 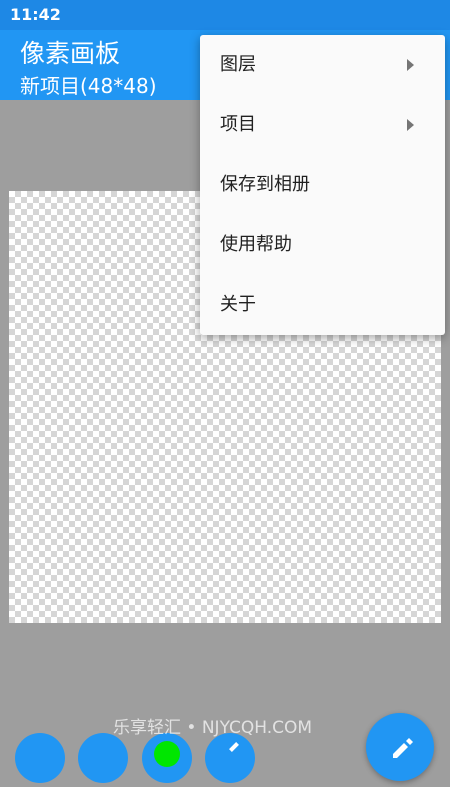 I want to click on menu-item-label: 保存到相册, so click(x=265, y=184).